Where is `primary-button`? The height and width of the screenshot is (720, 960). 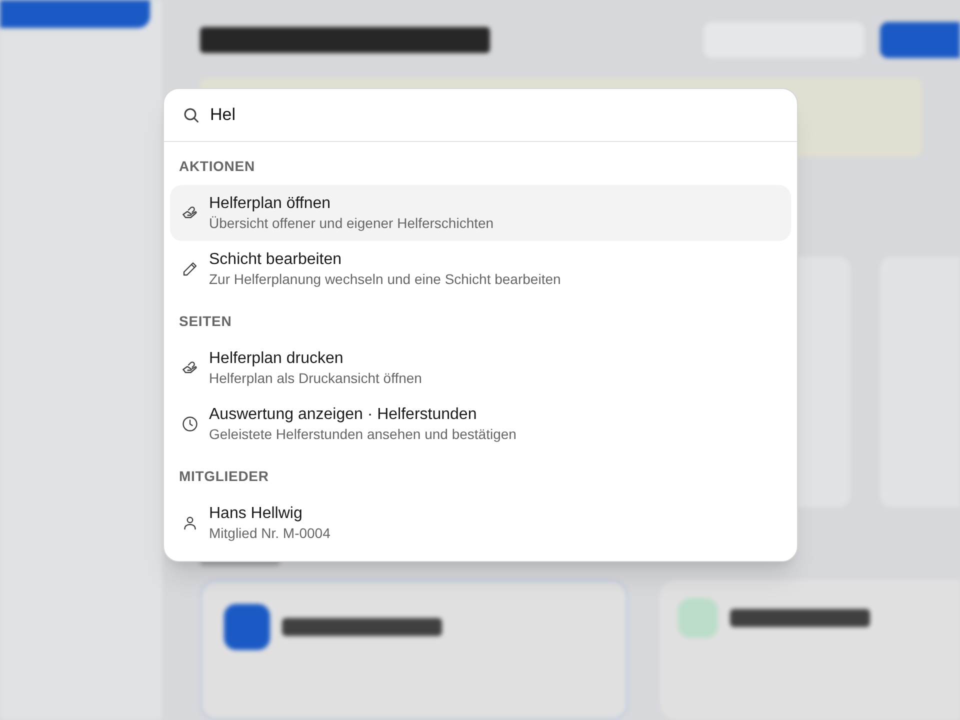
primary-button is located at coordinates (920, 40).